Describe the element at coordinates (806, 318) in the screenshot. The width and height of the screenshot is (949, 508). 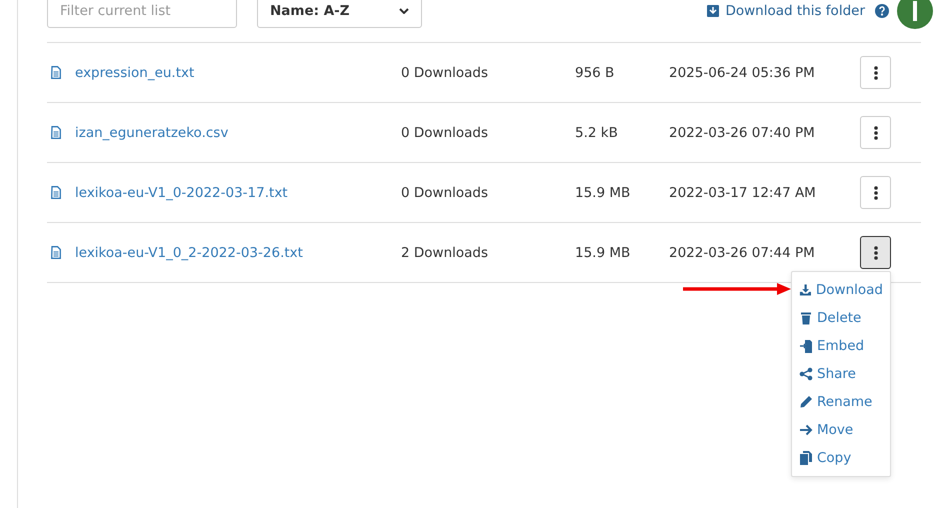
I see `delete-icon` at that location.